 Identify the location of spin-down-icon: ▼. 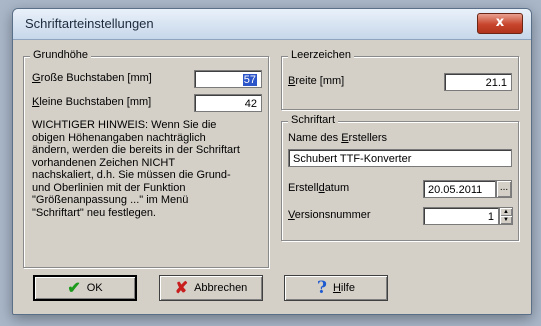
(506, 220).